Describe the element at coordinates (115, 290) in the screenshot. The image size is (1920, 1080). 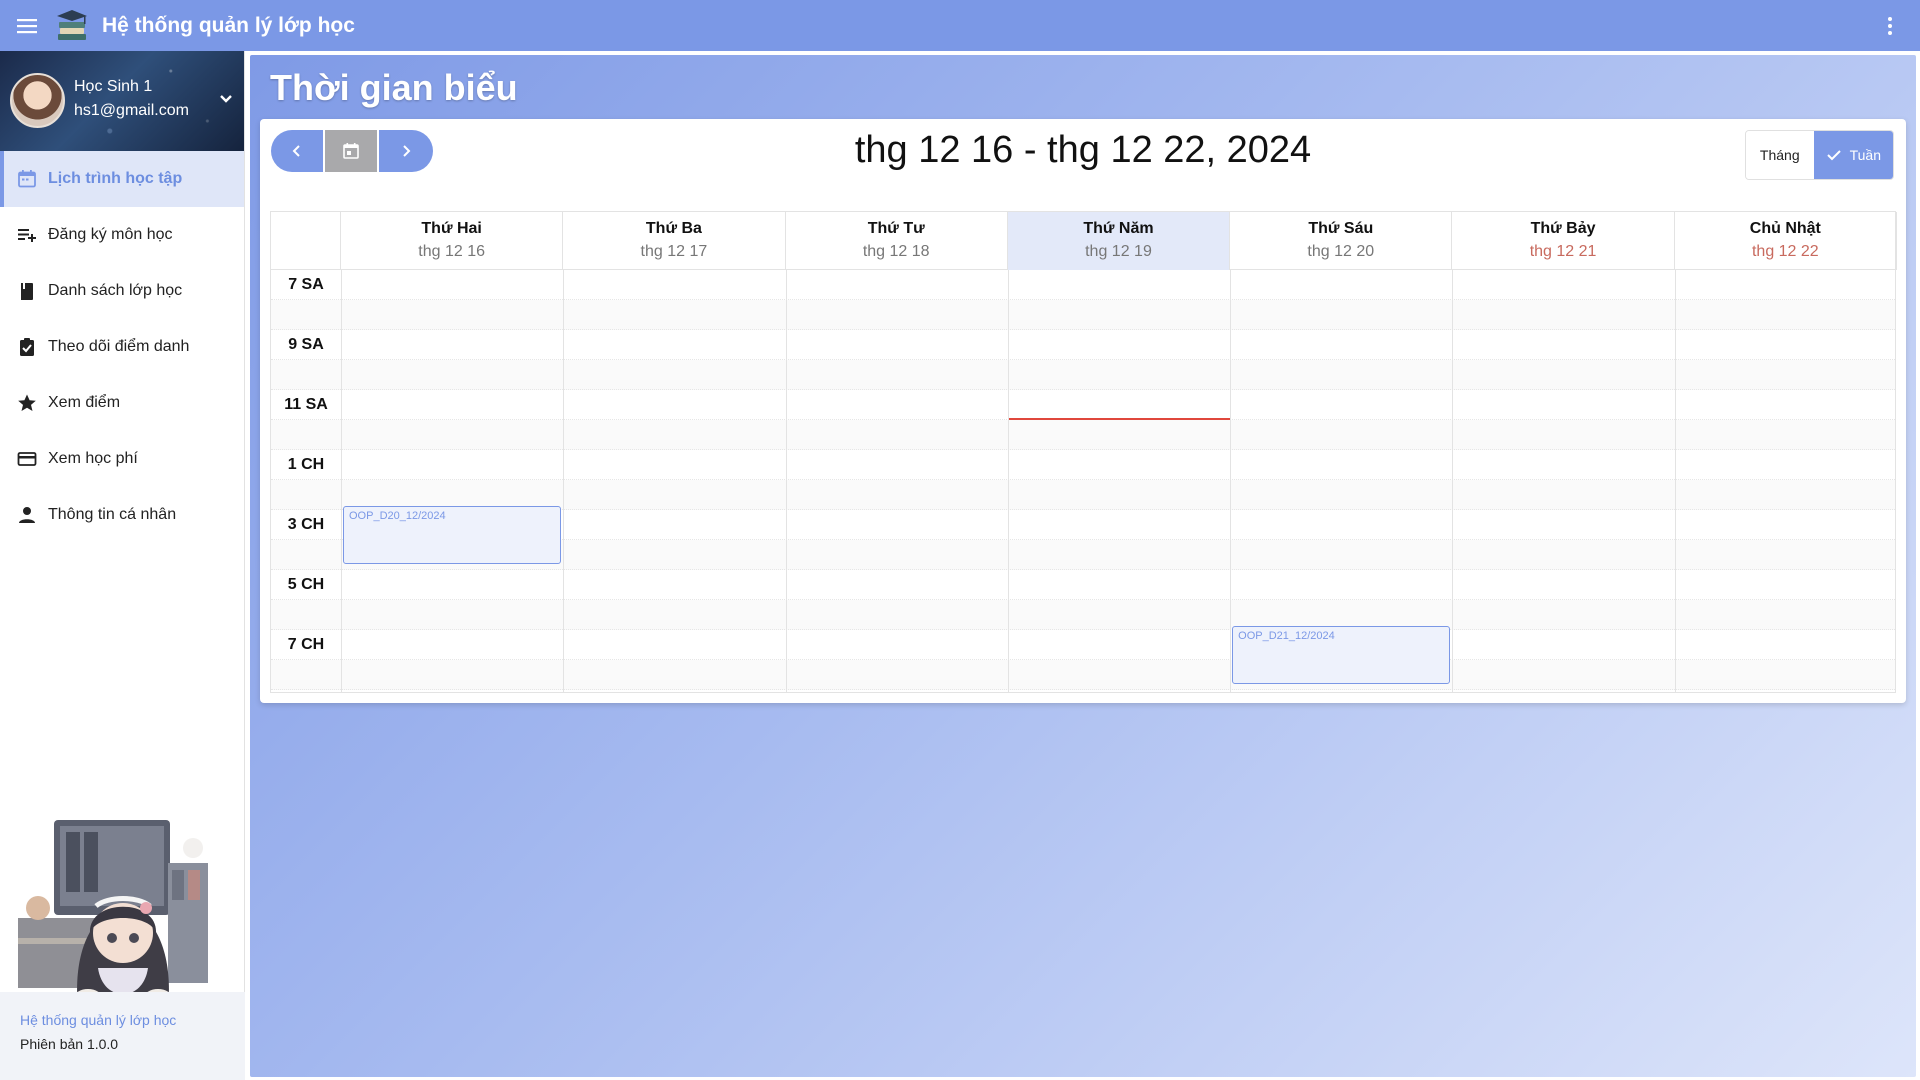
I see `sidebar-item-label: Danh sách lớp học` at that location.